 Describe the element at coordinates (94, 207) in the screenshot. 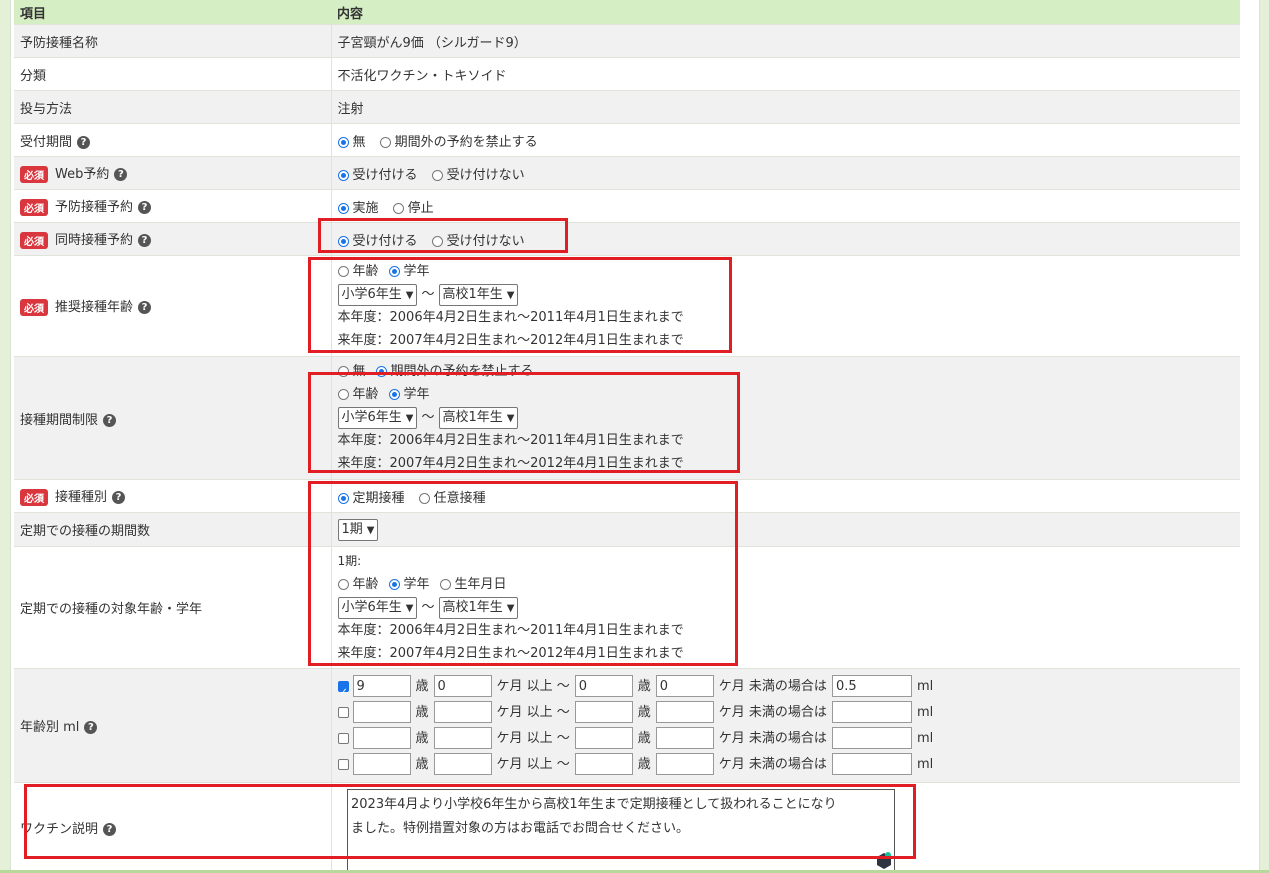

I see `label-booking: 予防接種予約` at that location.